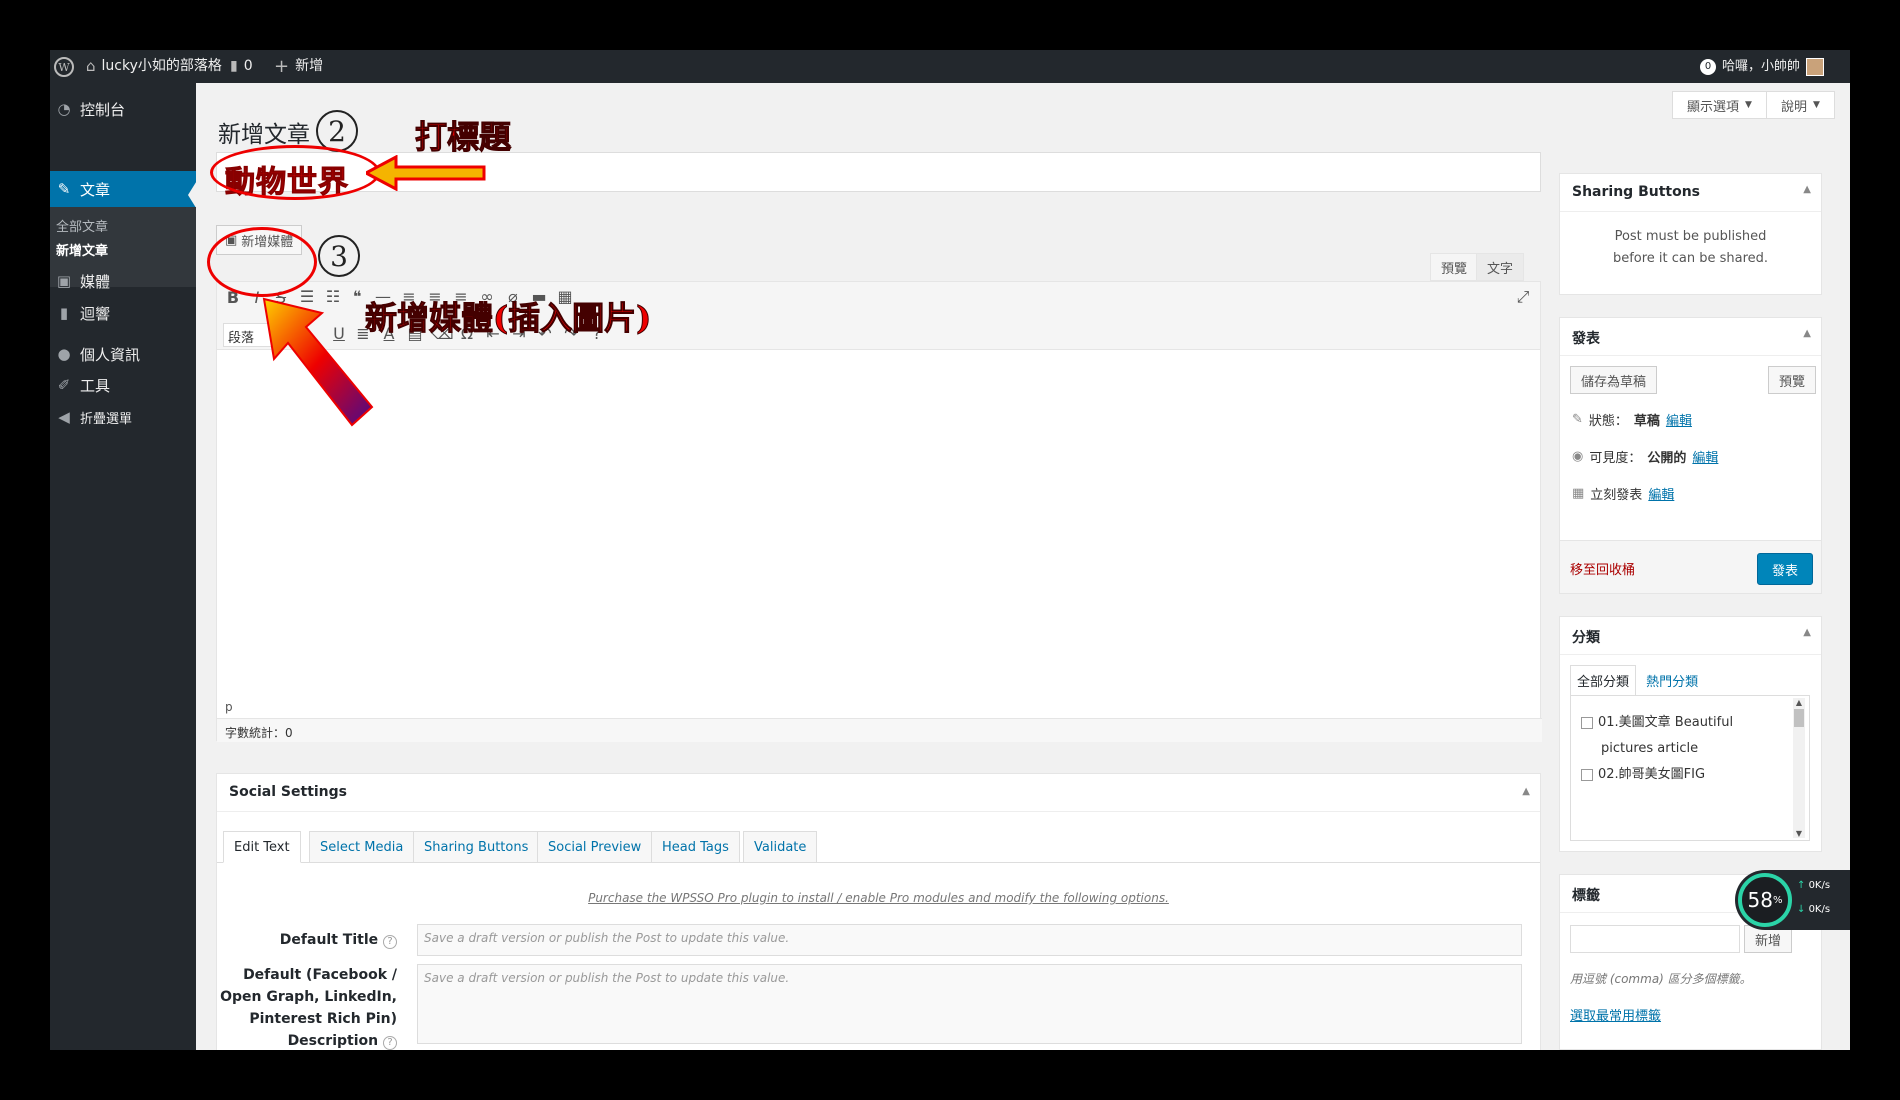 Image resolution: width=1900 pixels, height=1100 pixels. Describe the element at coordinates (95, 189) in the screenshot. I see `sidebar-item-label: 文章` at that location.